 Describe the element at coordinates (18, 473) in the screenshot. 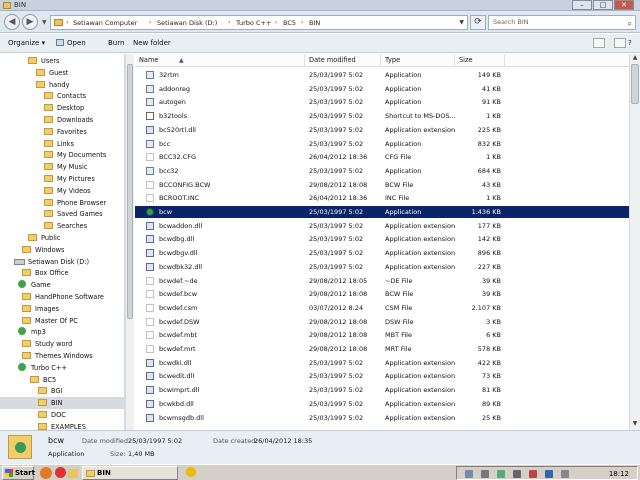

I see `start-button: Start` at that location.